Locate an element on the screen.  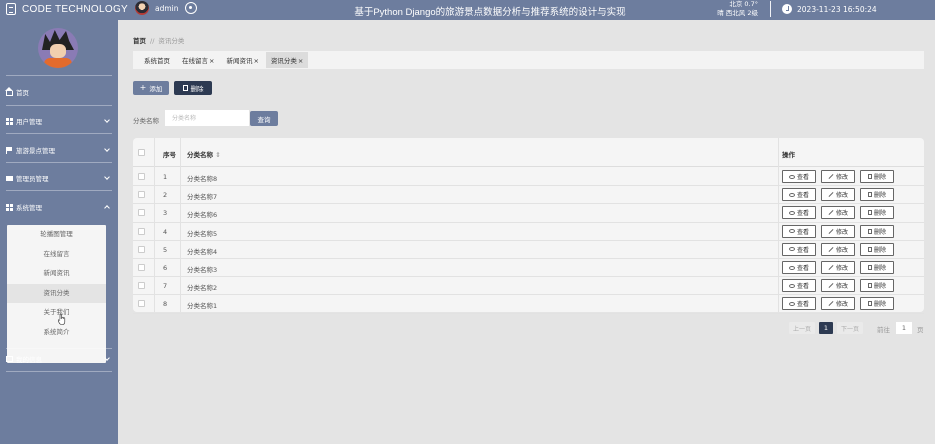
system-submenu: 轮播图管理 在线留言 新闻资讯 资讯分类 关于我们 系统简介 is located at coordinates (56, 294).